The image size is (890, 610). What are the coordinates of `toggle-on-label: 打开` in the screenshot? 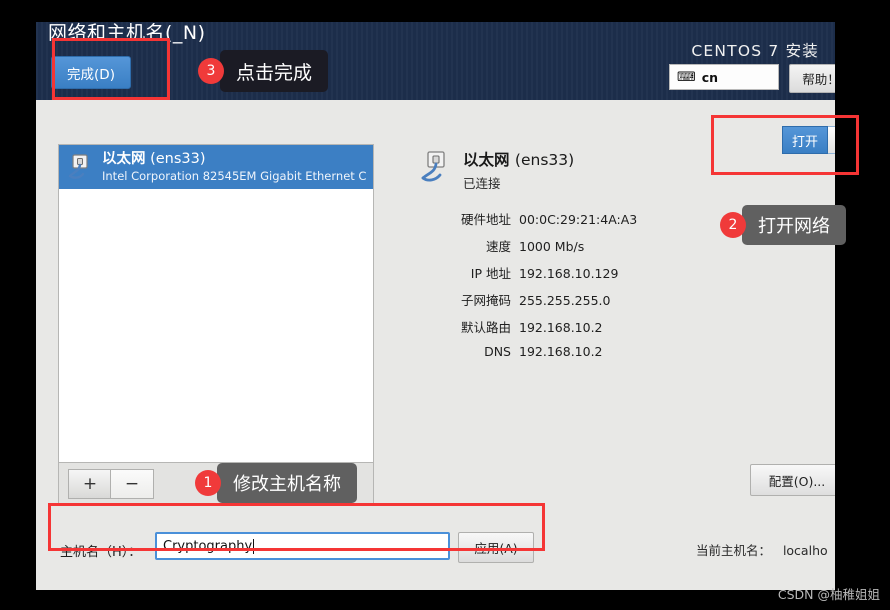 It's located at (805, 140).